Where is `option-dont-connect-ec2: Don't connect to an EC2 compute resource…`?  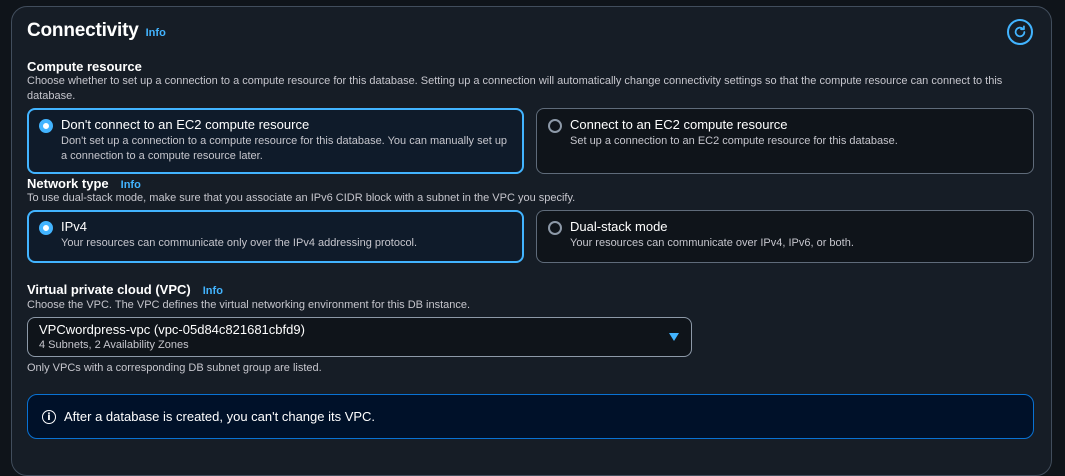
option-dont-connect-ec2: Don't connect to an EC2 compute resource… is located at coordinates (275, 141).